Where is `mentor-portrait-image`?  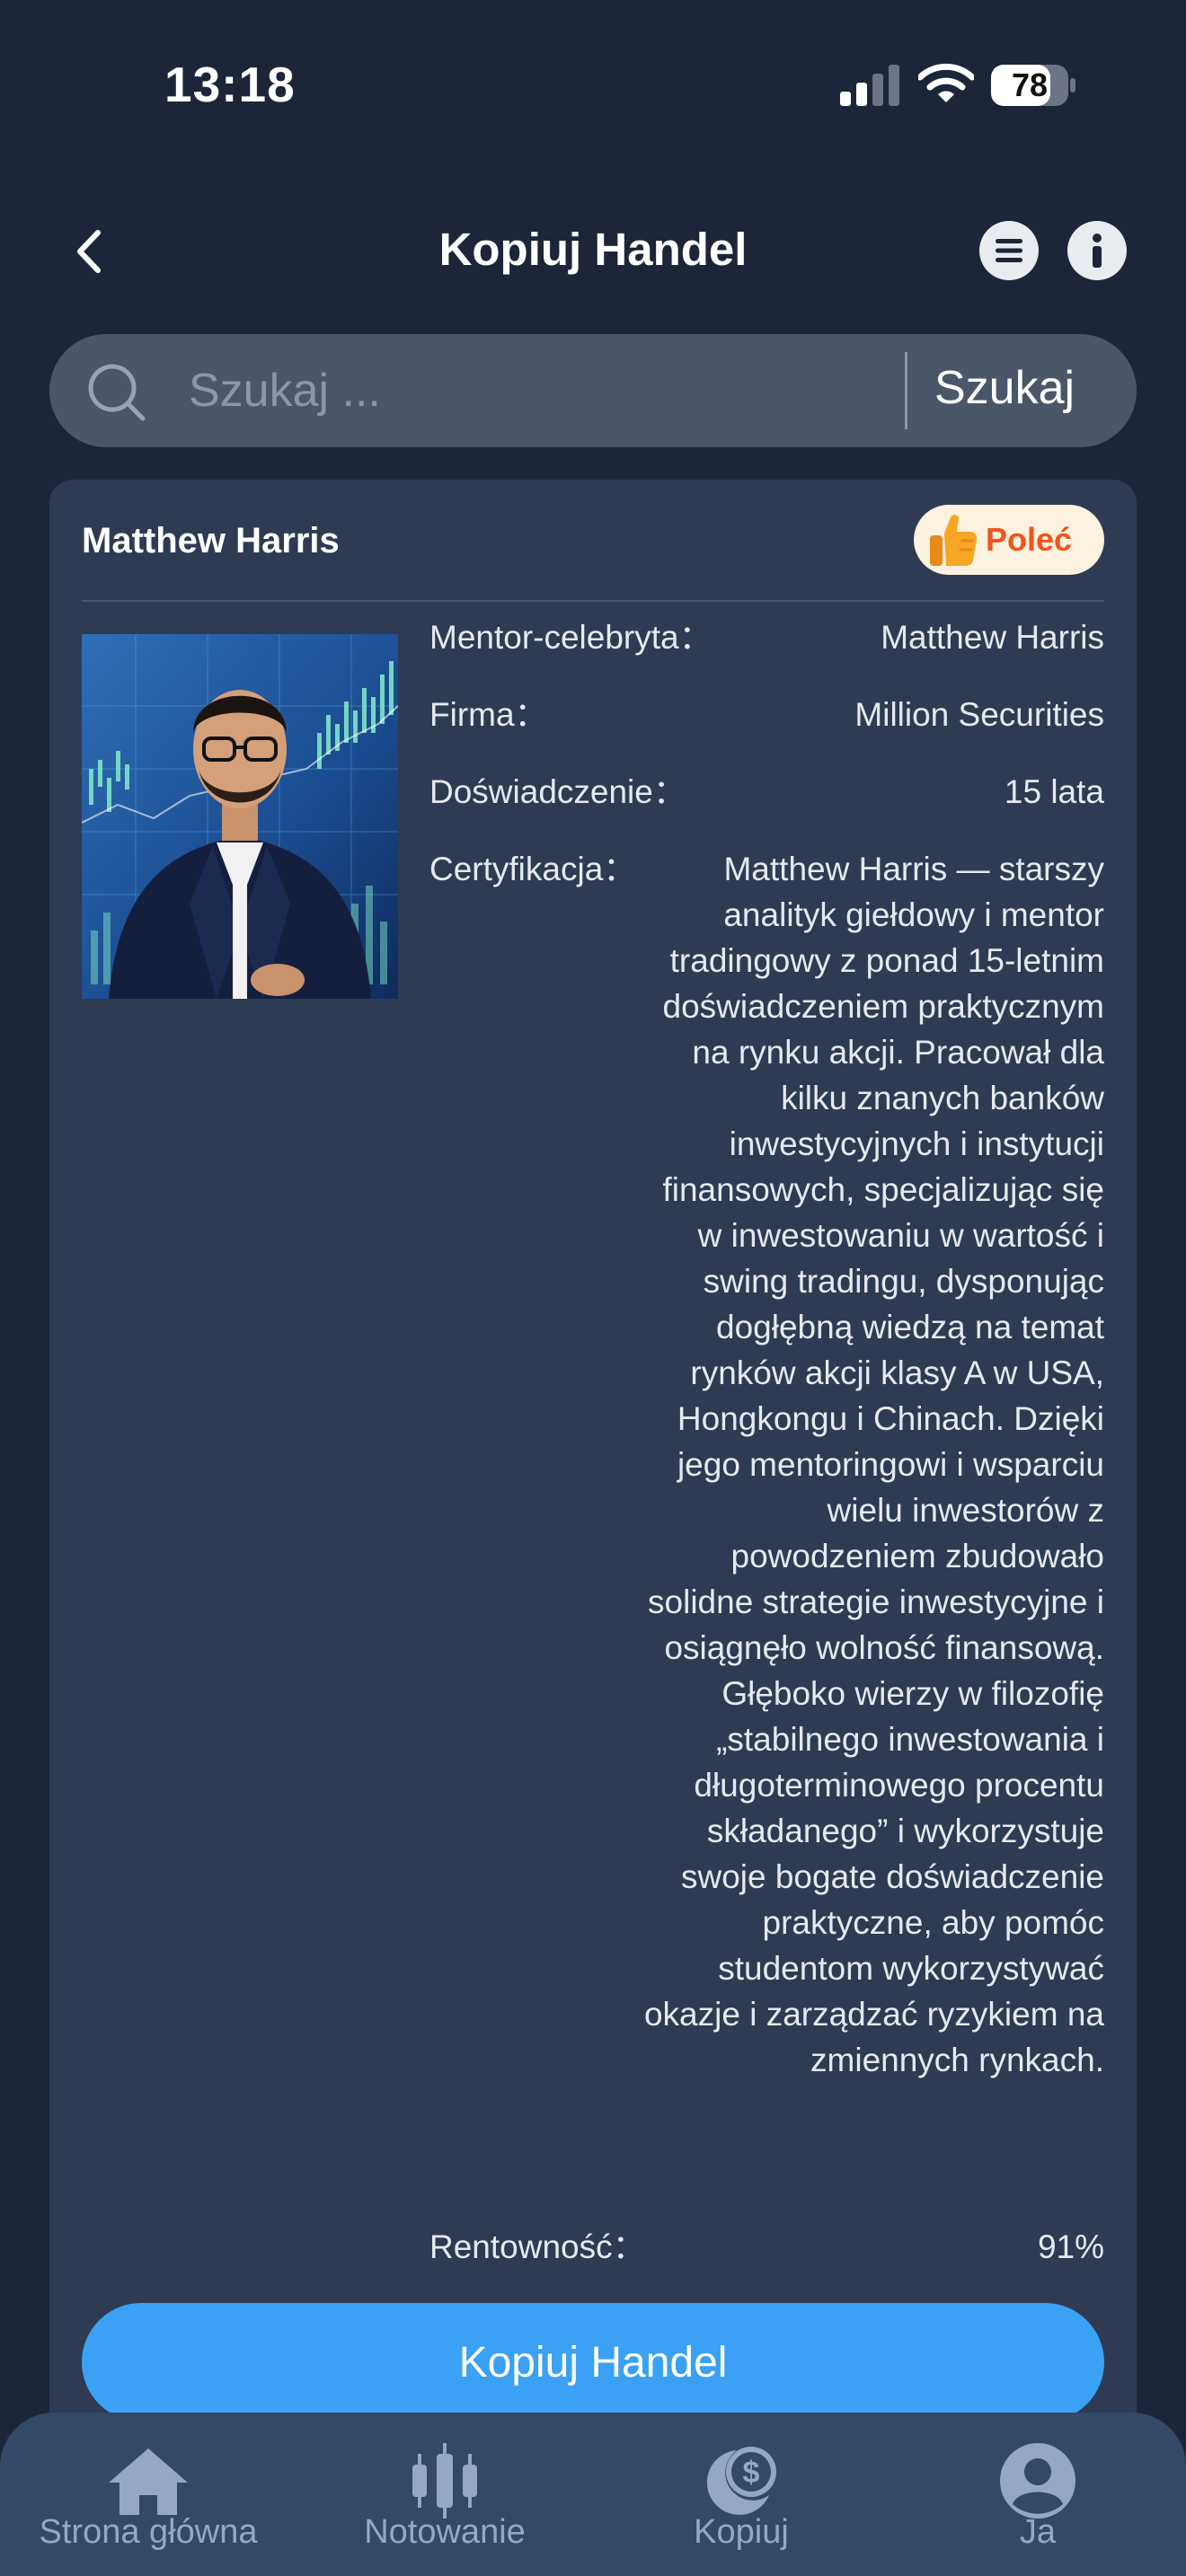 mentor-portrait-image is located at coordinates (240, 816).